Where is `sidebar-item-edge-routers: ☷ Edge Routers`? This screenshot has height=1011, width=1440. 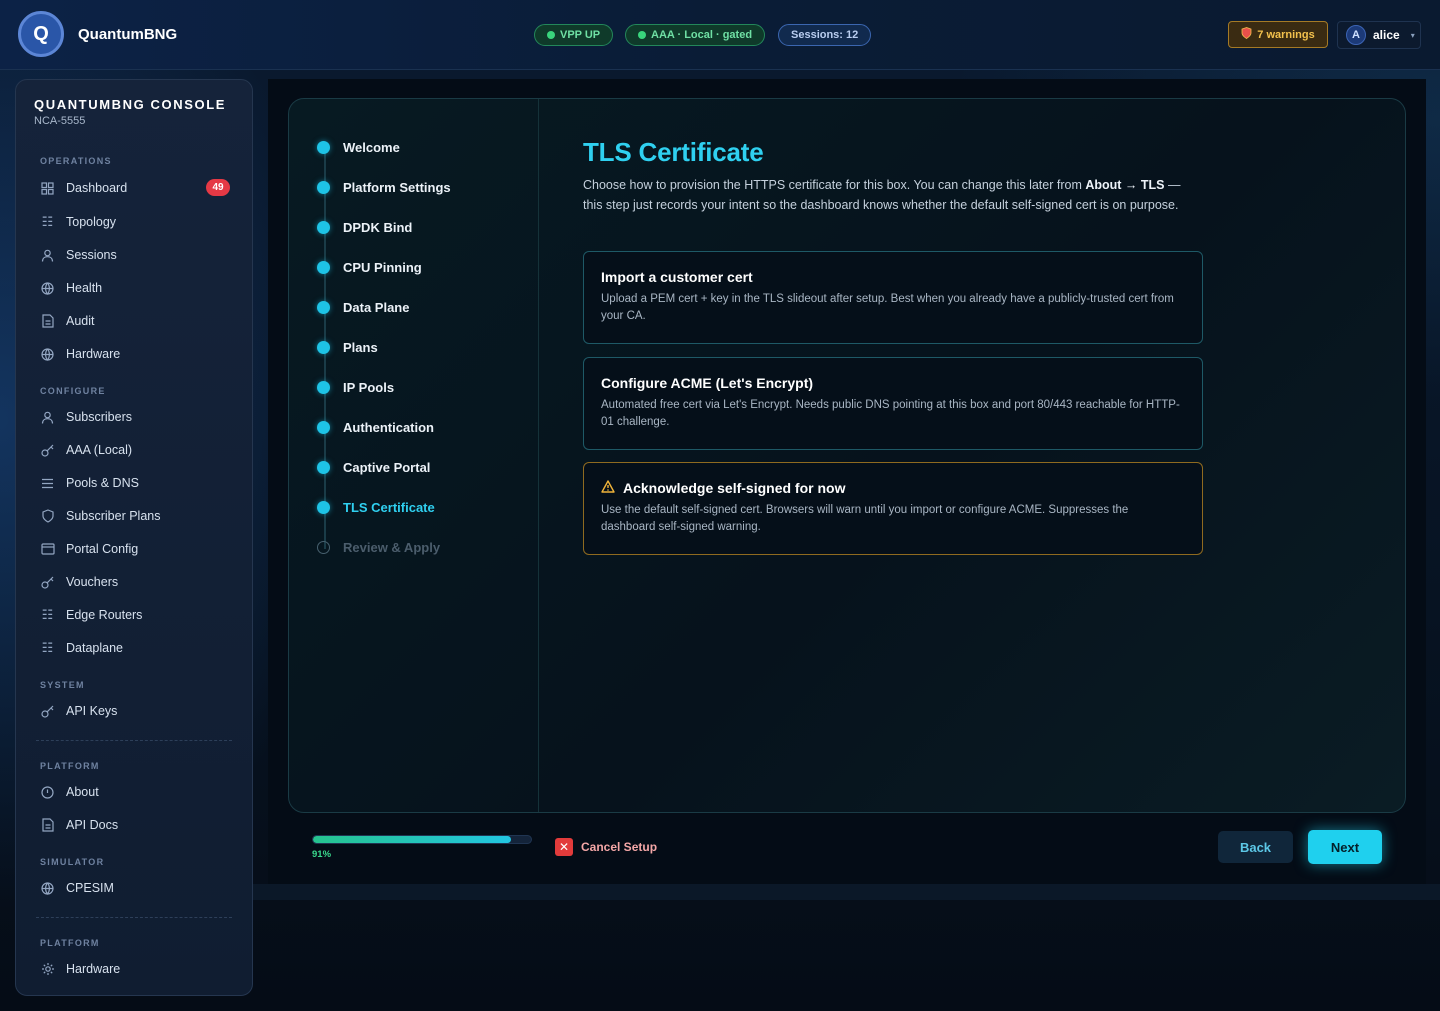 sidebar-item-edge-routers: ☷ Edge Routers is located at coordinates (135, 615).